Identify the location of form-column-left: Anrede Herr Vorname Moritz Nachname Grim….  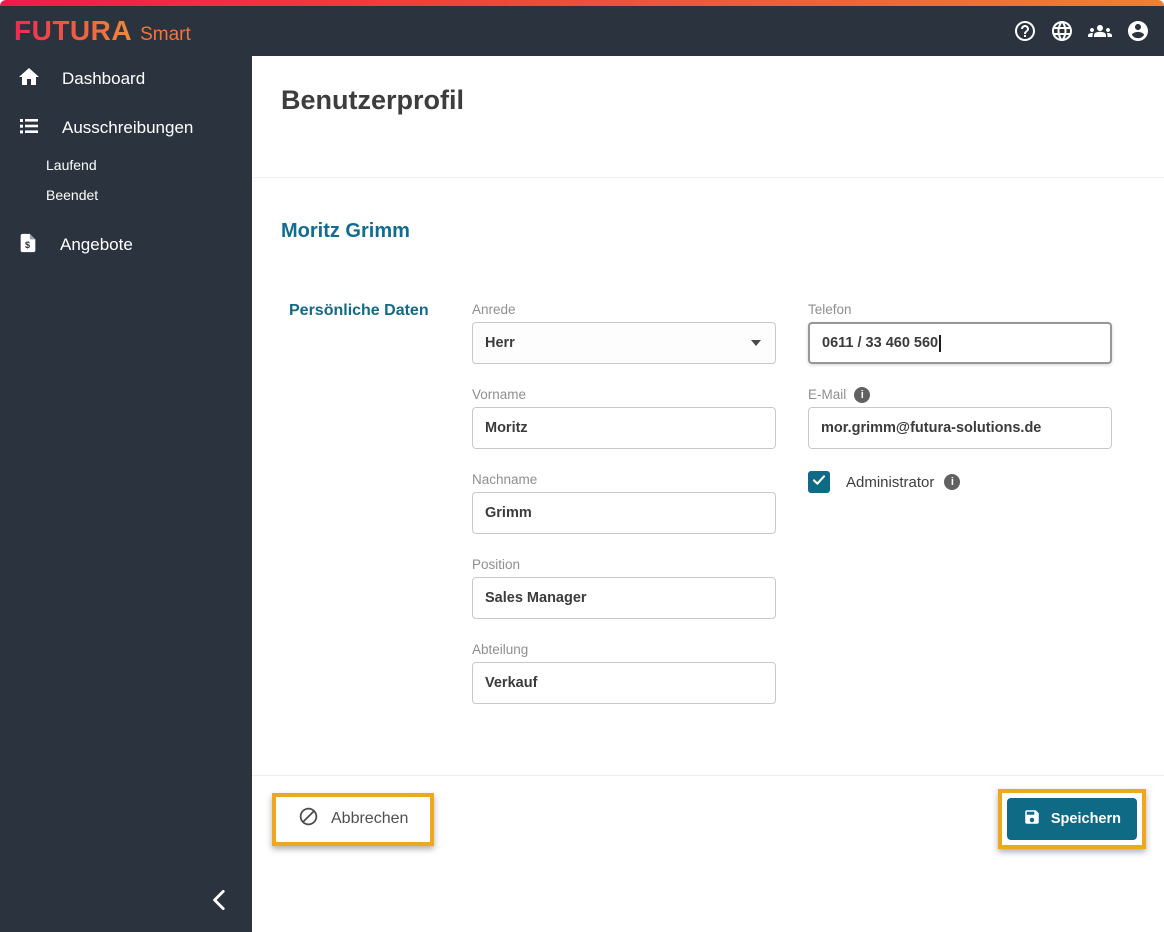
(624, 513).